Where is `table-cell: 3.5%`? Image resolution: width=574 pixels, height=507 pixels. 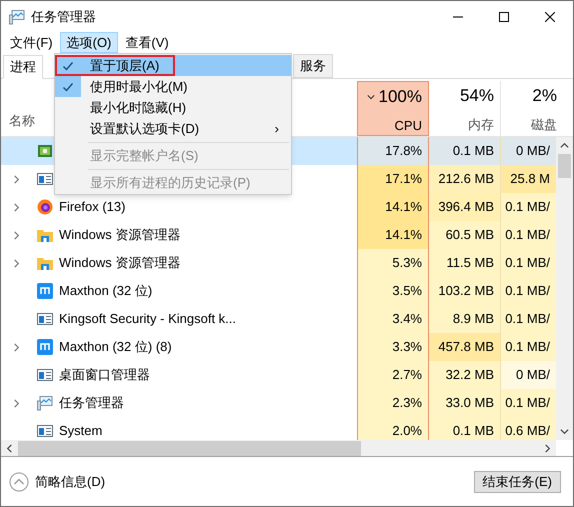 table-cell: 3.5% is located at coordinates (393, 291).